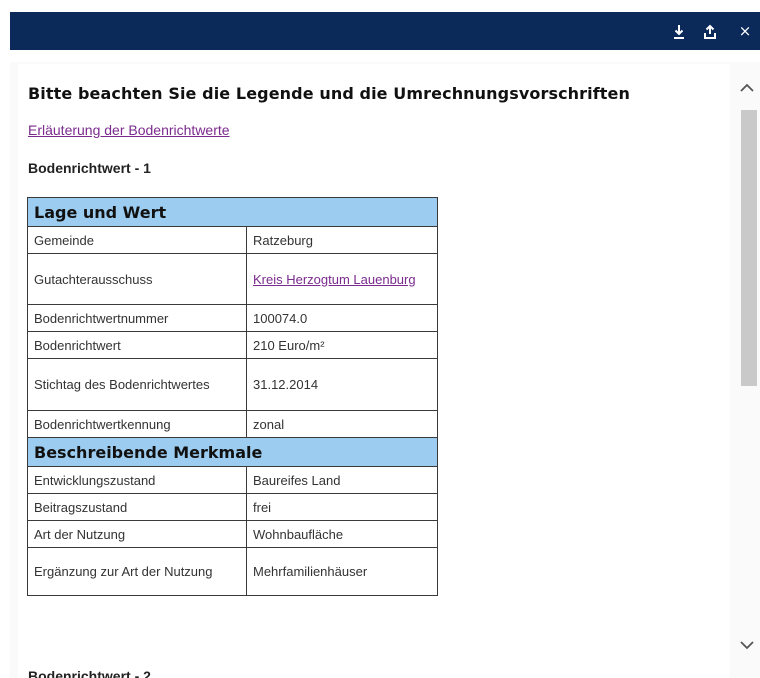 This screenshot has height=678, width=760. Describe the element at coordinates (747, 645) in the screenshot. I see `scroll-down-icon` at that location.